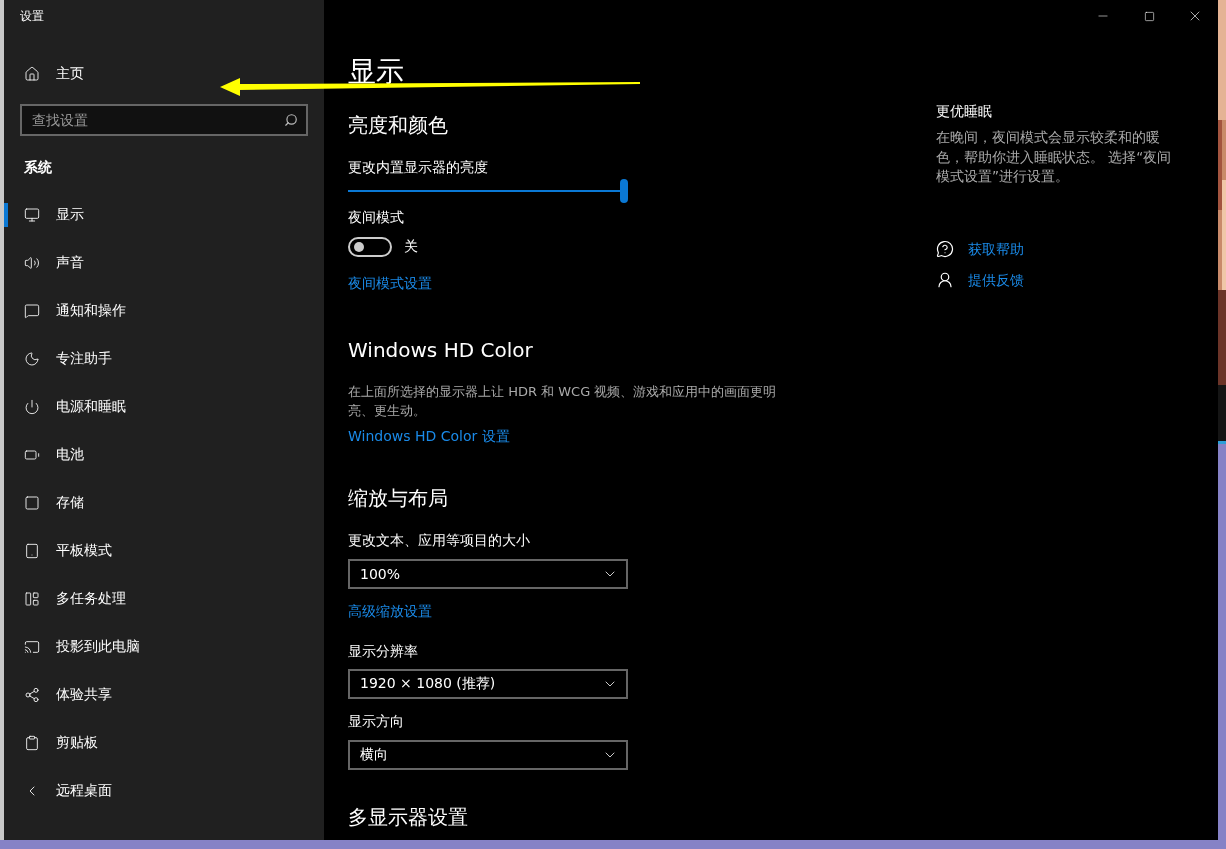  What do you see at coordinates (164, 263) in the screenshot?
I see `nav-item: 声音` at bounding box center [164, 263].